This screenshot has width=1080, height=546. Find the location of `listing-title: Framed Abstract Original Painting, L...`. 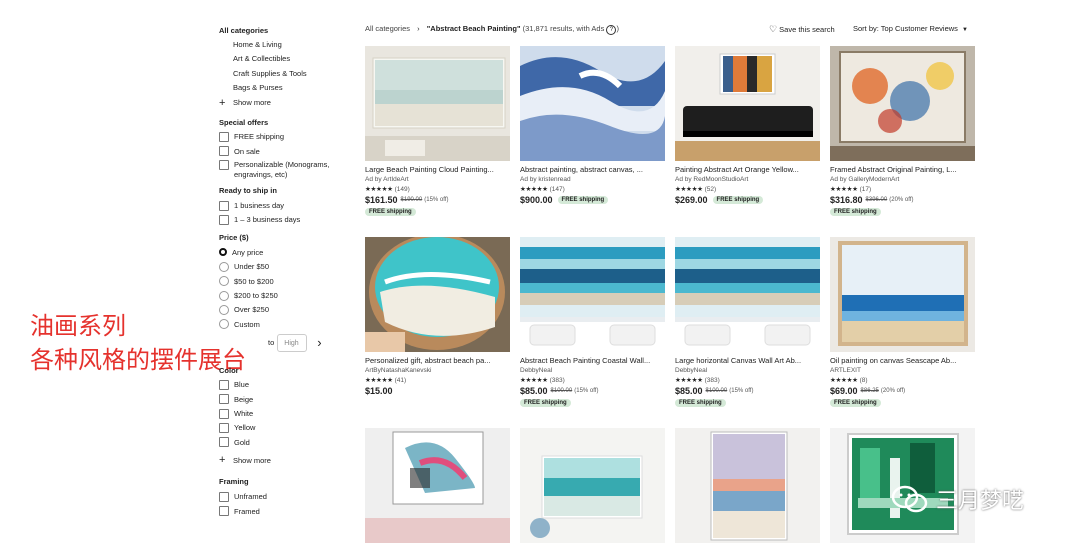

listing-title: Framed Abstract Original Painting, L... is located at coordinates (902, 169).